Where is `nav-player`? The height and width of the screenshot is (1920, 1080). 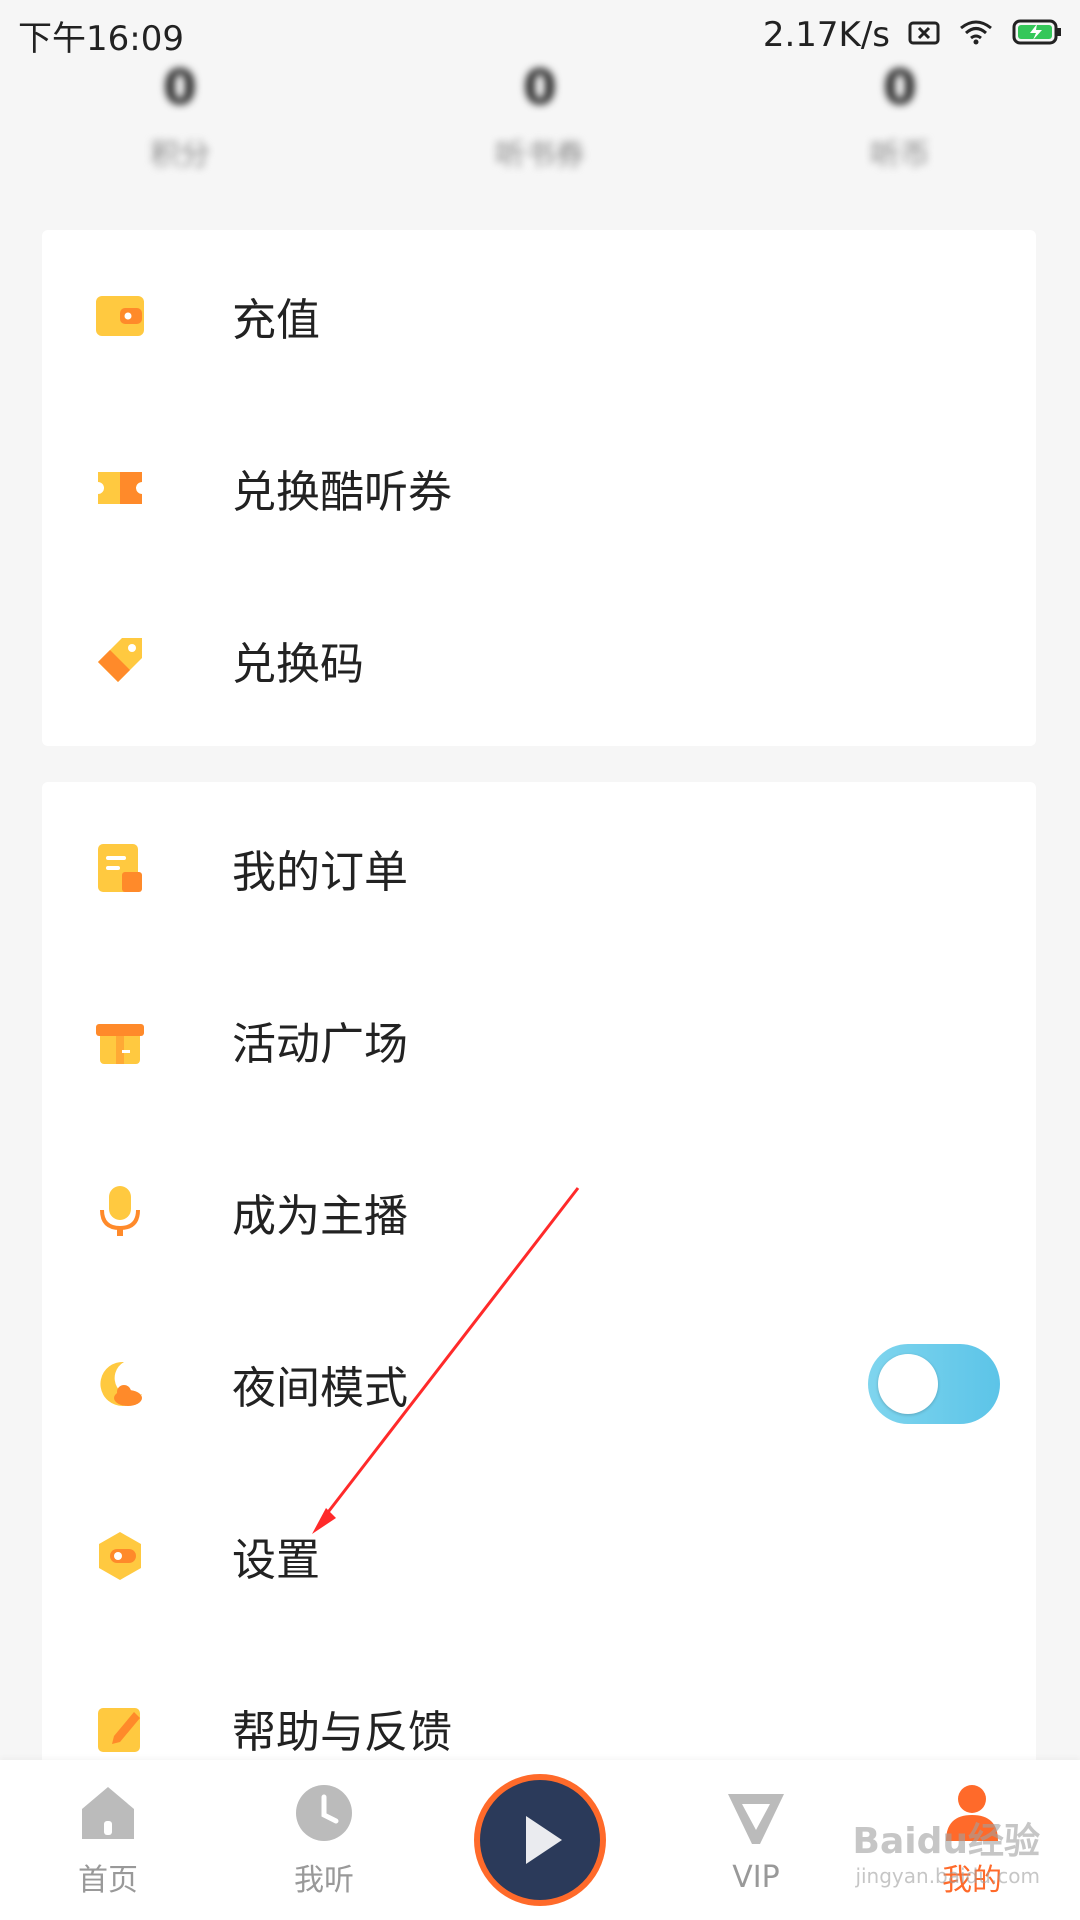
nav-player is located at coordinates (540, 1840).